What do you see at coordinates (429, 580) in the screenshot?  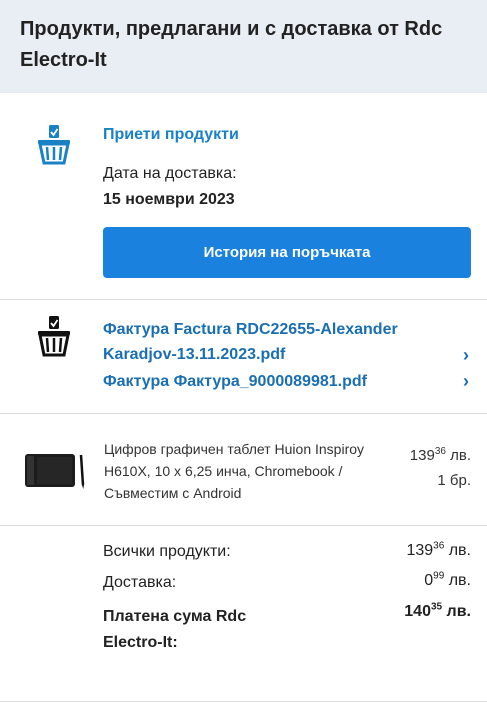 I see `delivery-main: 0` at bounding box center [429, 580].